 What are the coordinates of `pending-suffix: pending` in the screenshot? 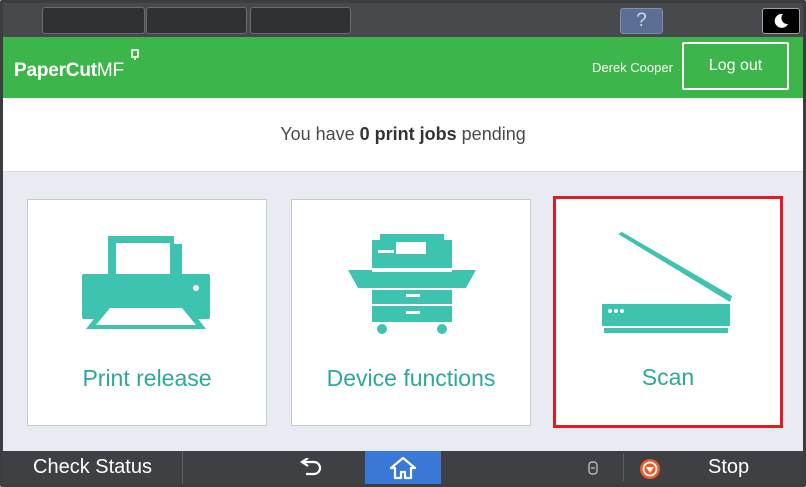 It's located at (491, 134).